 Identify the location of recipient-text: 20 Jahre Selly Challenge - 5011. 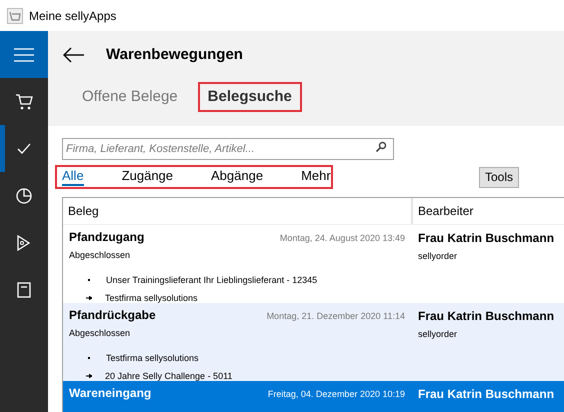
(168, 376).